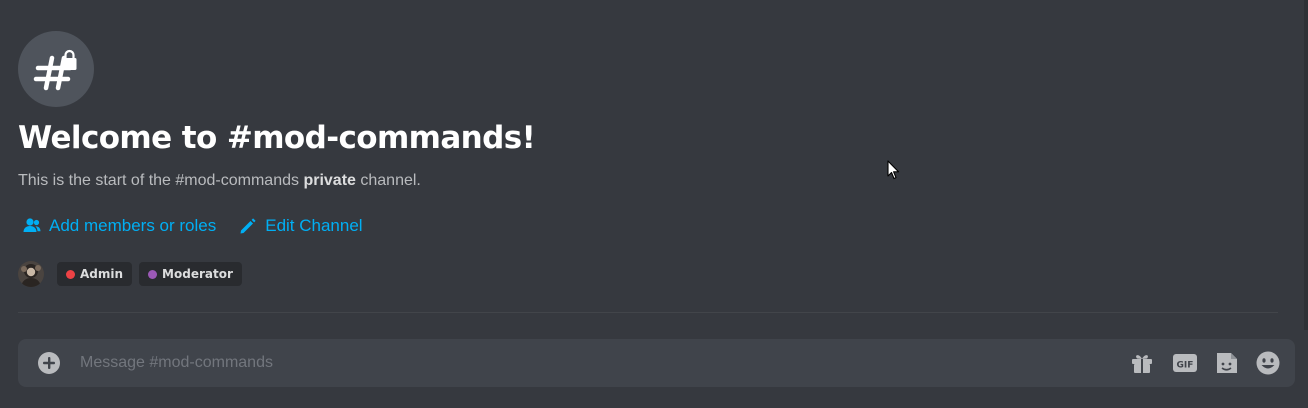 This screenshot has width=1308, height=408. What do you see at coordinates (197, 274) in the screenshot?
I see `role-name: Moderator` at bounding box center [197, 274].